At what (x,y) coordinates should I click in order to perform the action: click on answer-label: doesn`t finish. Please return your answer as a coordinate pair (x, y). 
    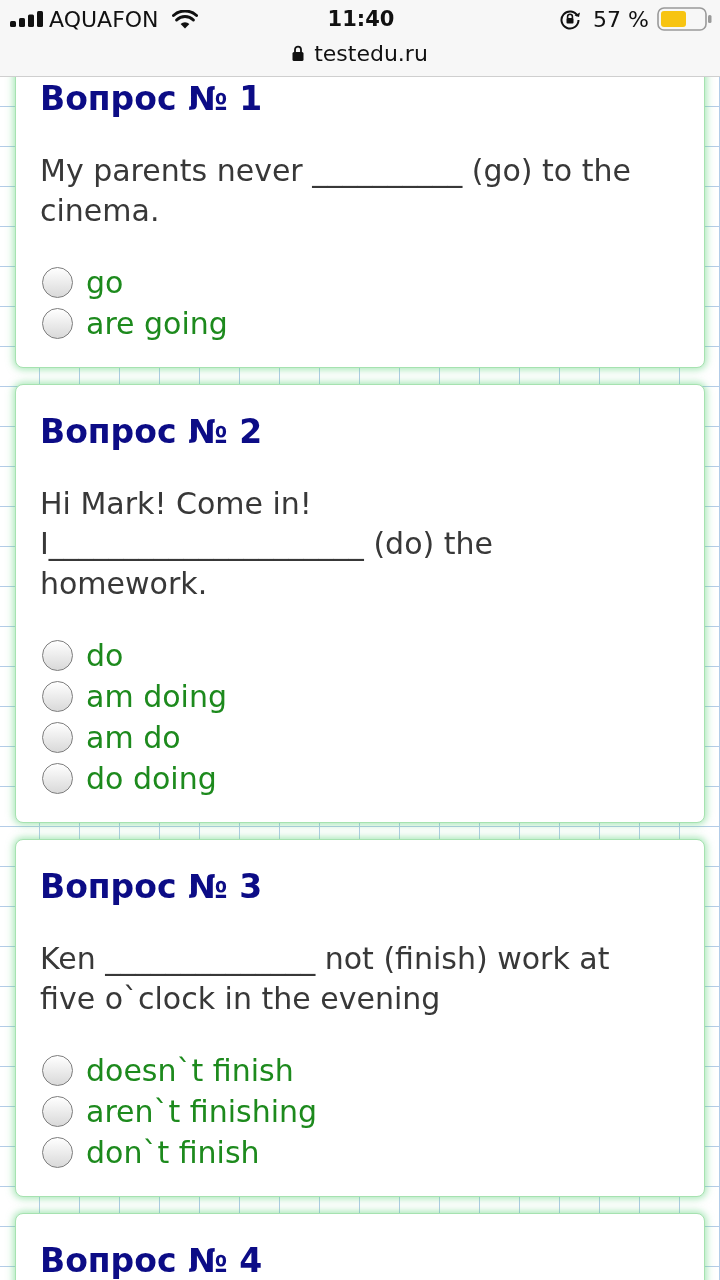
    Looking at the image, I should click on (190, 1070).